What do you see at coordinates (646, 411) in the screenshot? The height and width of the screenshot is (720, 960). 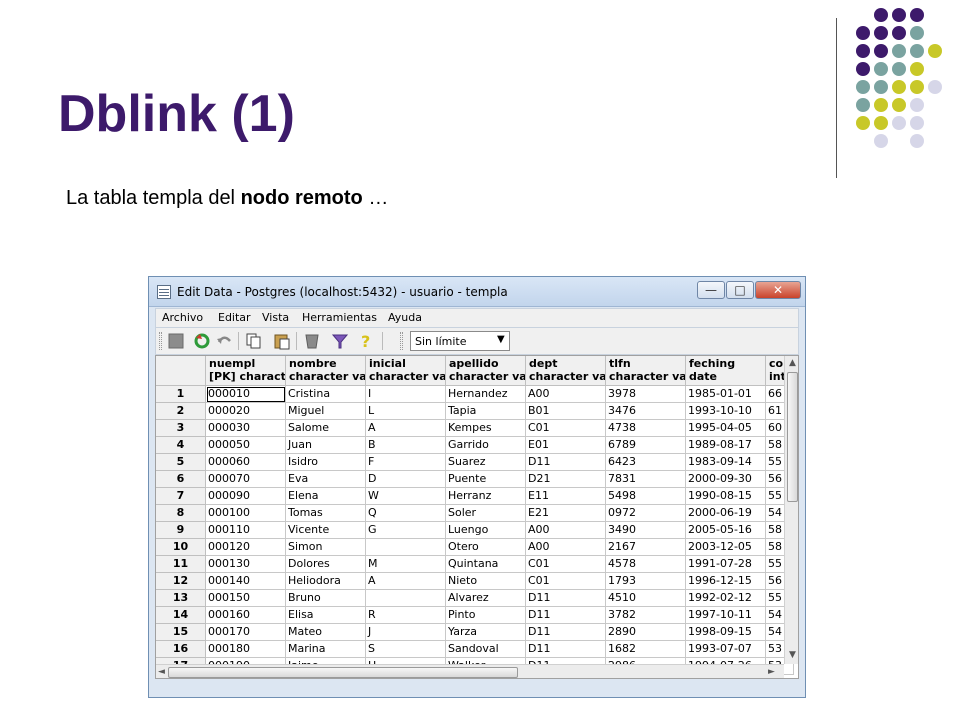 I see `grid-cell: 3476` at bounding box center [646, 411].